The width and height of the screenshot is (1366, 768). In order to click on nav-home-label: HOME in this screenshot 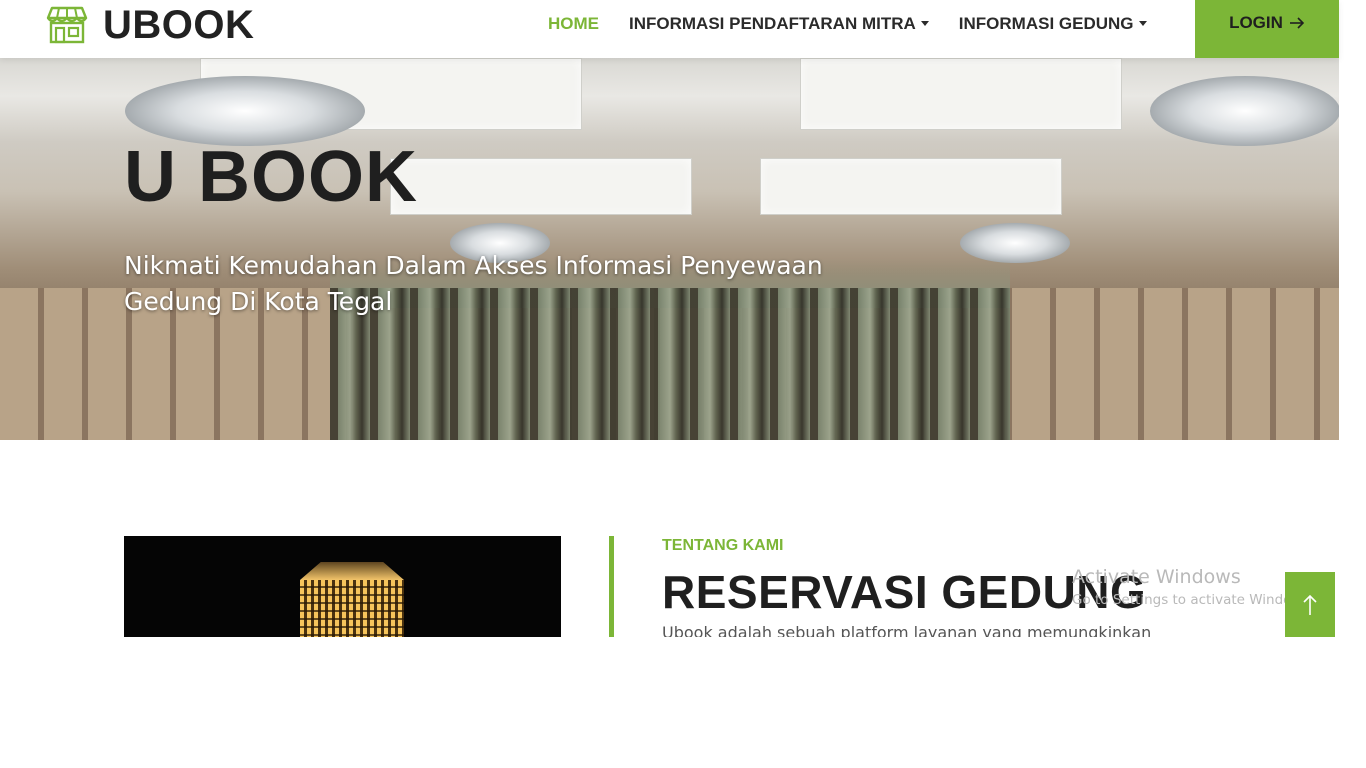, I will do `click(573, 23)`.